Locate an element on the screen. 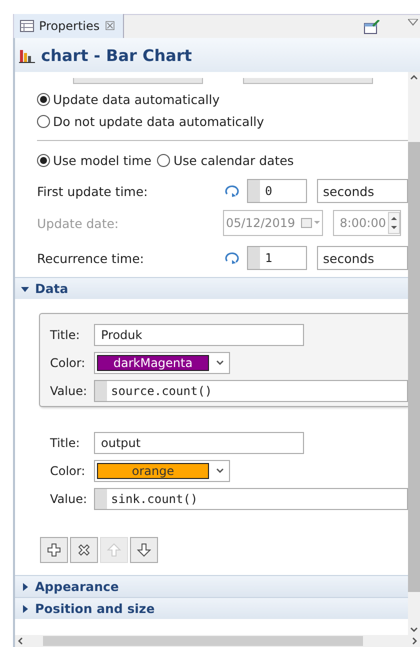  section-header: Data is located at coordinates (211, 288).